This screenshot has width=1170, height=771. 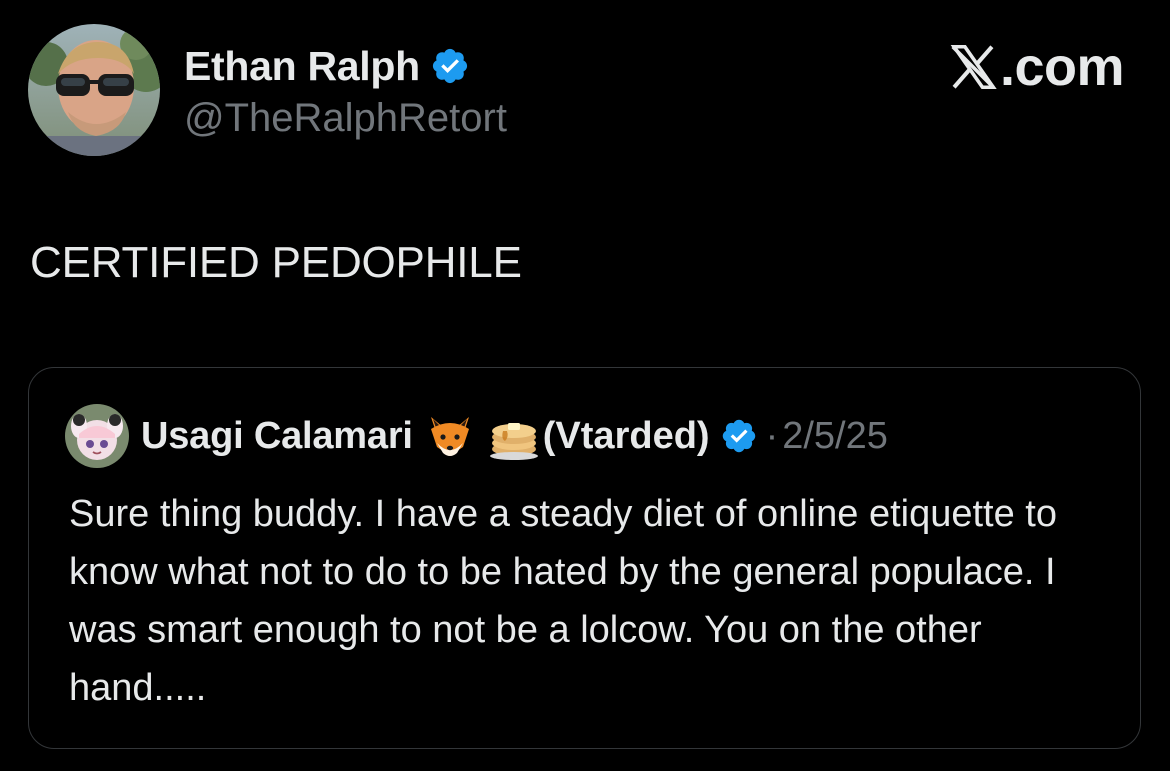 I want to click on quoted-author-name: Usagi Calamari, so click(x=277, y=436).